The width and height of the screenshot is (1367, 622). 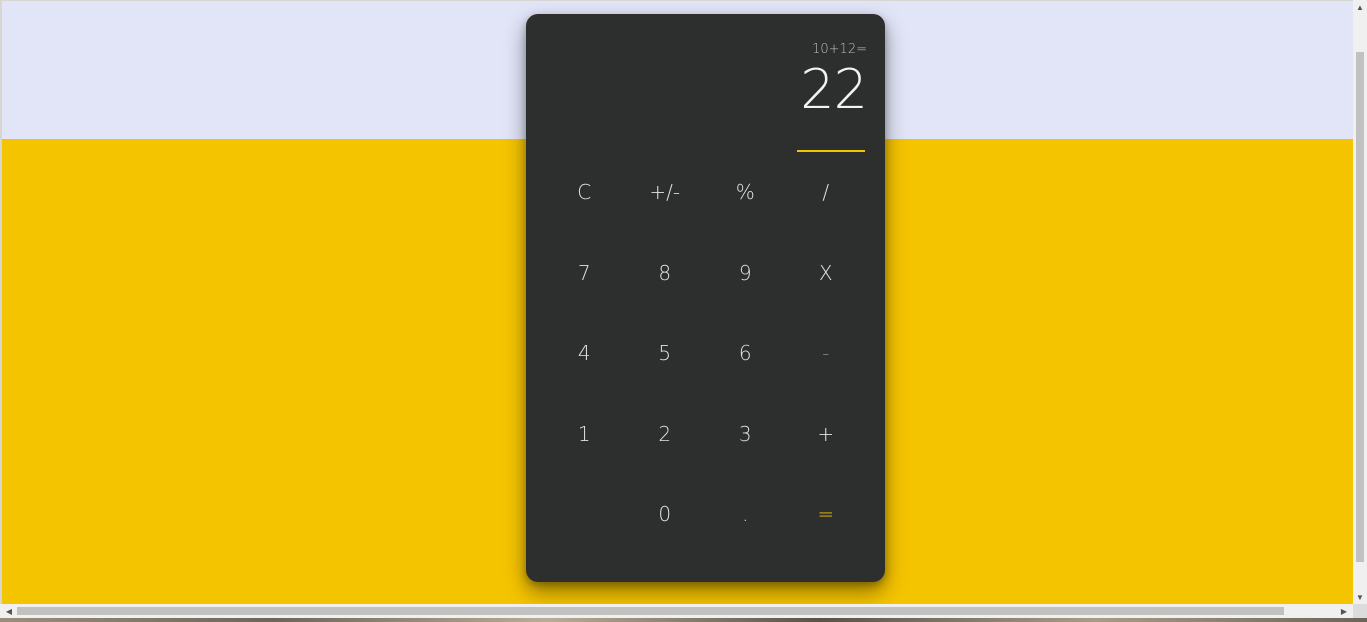 What do you see at coordinates (1360, 611) in the screenshot?
I see `scrollbar-corner` at bounding box center [1360, 611].